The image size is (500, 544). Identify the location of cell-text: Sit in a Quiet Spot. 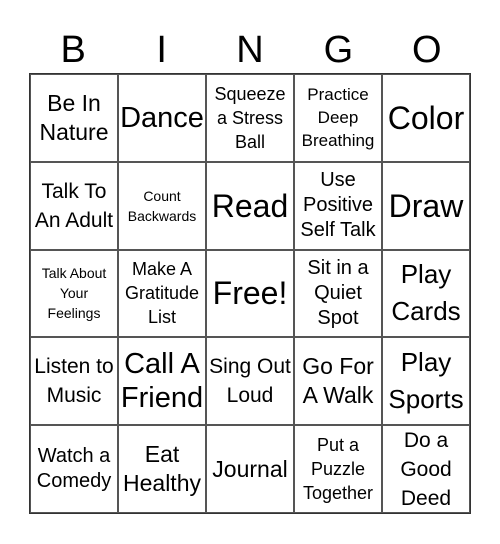
(338, 292).